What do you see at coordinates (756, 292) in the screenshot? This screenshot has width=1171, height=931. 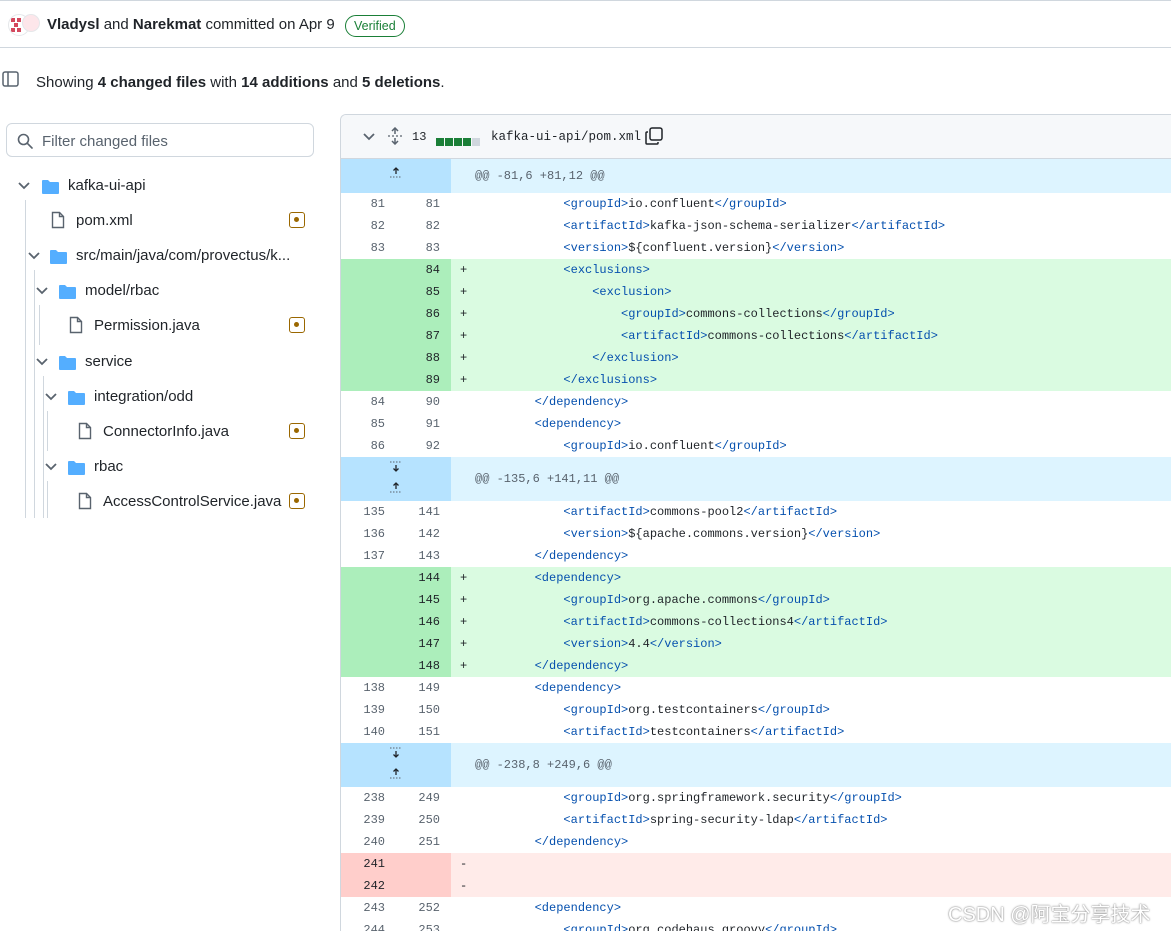 I see `diff-line-added: 85 + <exclusion>` at bounding box center [756, 292].